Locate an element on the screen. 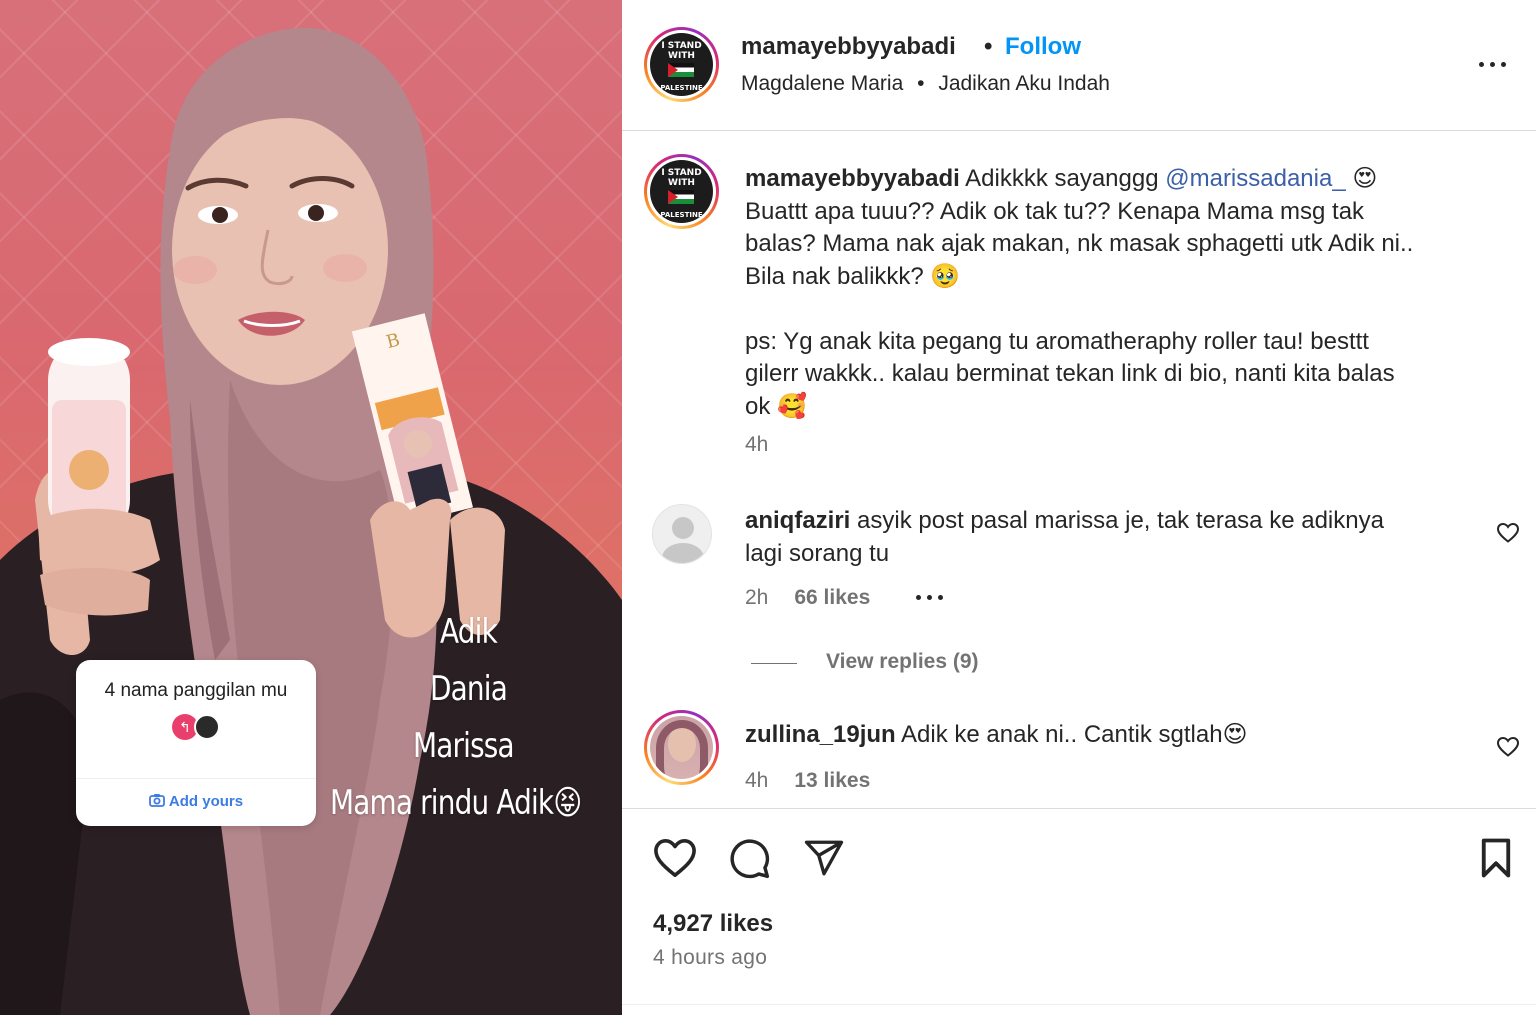 This screenshot has height=1015, width=1536. caption-meta: 4h is located at coordinates (756, 445).